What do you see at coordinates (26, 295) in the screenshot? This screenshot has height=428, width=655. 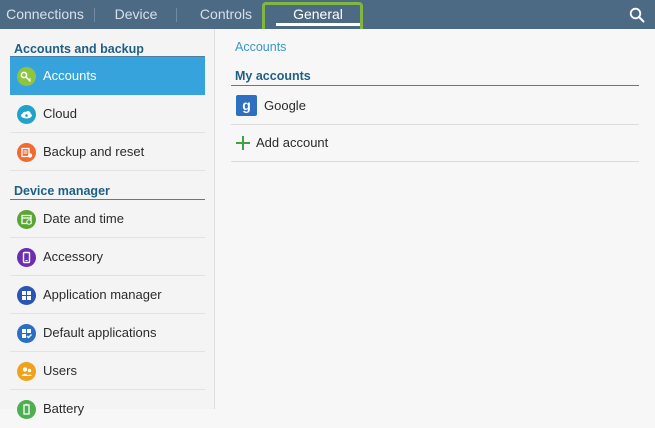 I see `grid-icon` at bounding box center [26, 295].